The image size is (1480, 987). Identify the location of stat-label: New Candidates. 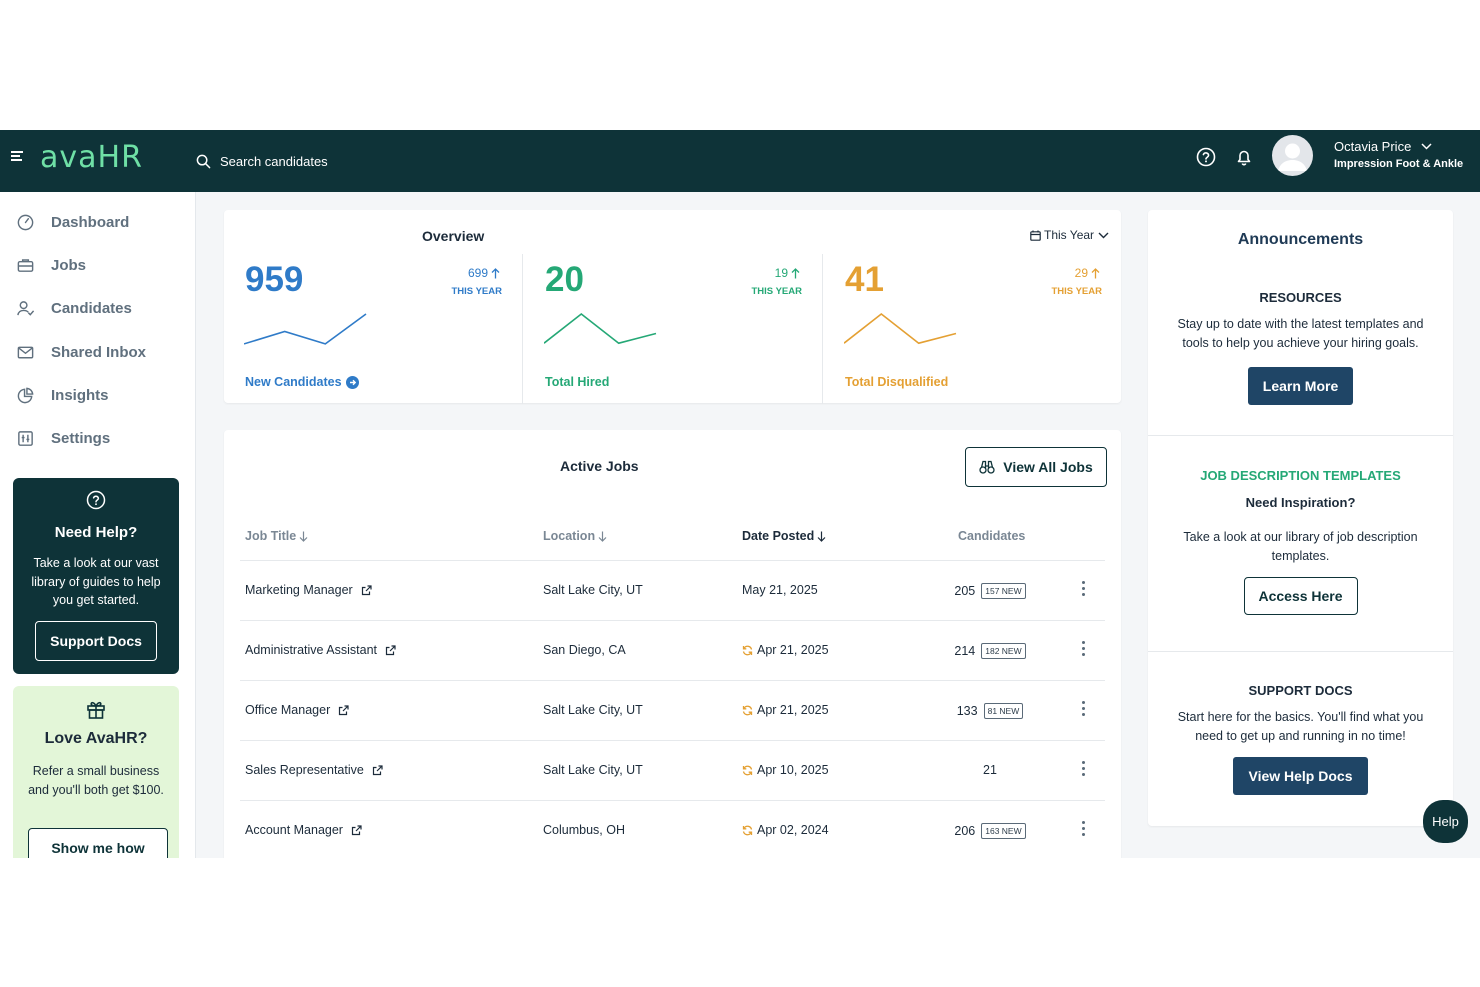
(293, 382).